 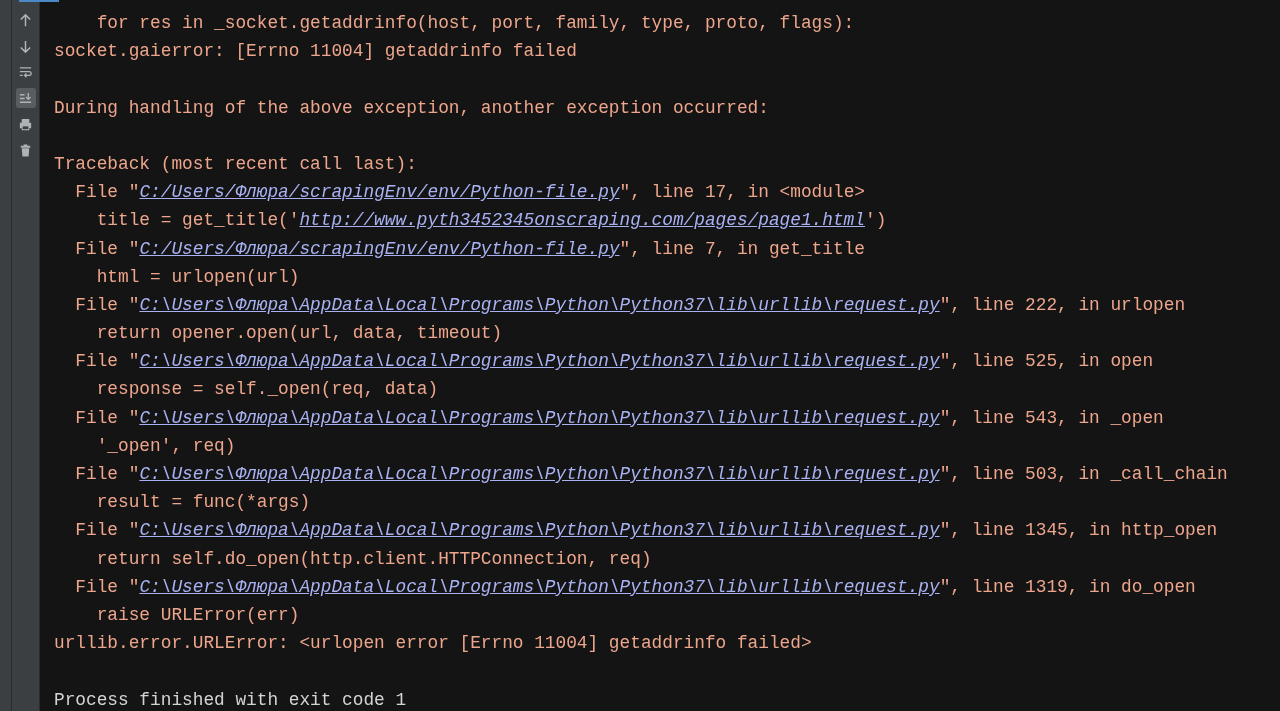 What do you see at coordinates (231, 699) in the screenshot?
I see `console-message: Process finished with exit code 1` at bounding box center [231, 699].